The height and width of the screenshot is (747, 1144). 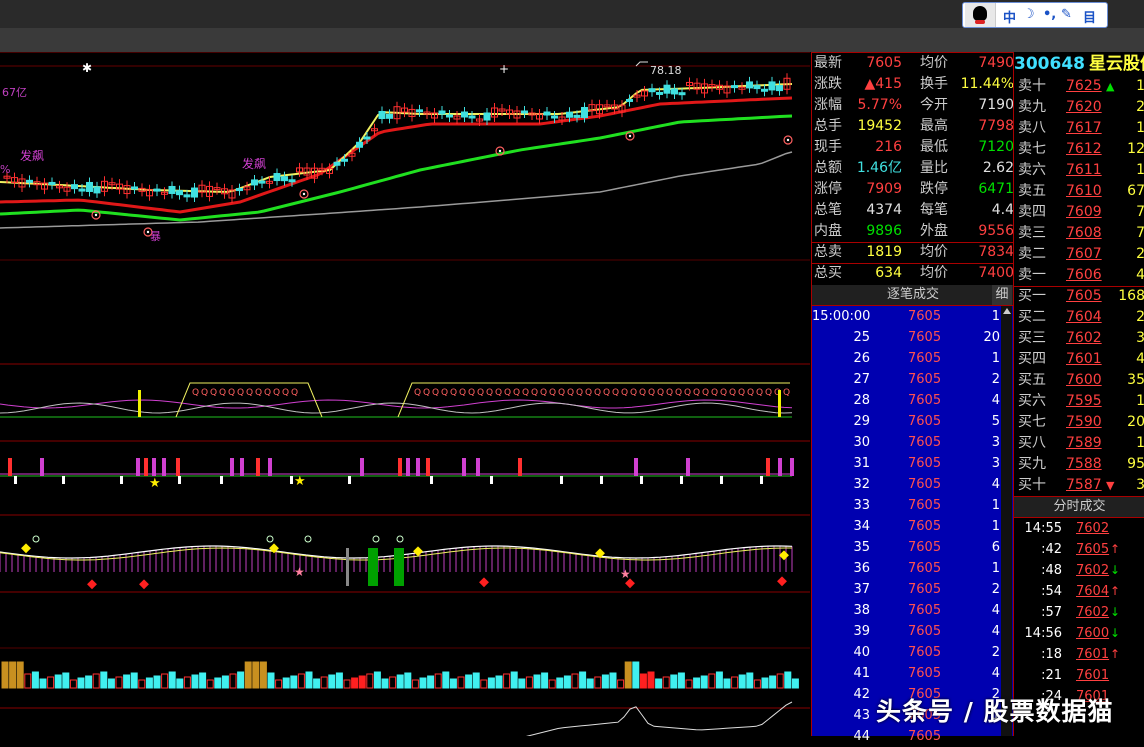 I want to click on ime-punct-icon: •,, so click(x=1049, y=14).